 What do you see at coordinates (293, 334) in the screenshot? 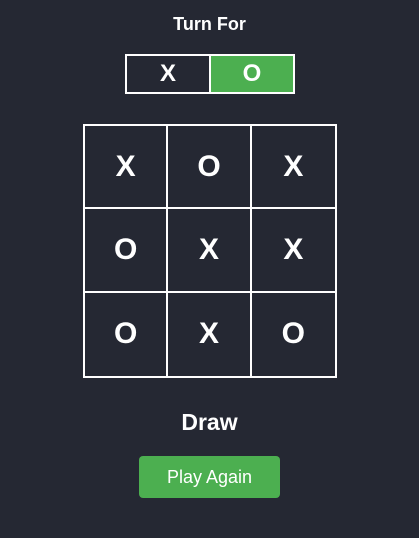
I see `board-cell-9: O` at bounding box center [293, 334].